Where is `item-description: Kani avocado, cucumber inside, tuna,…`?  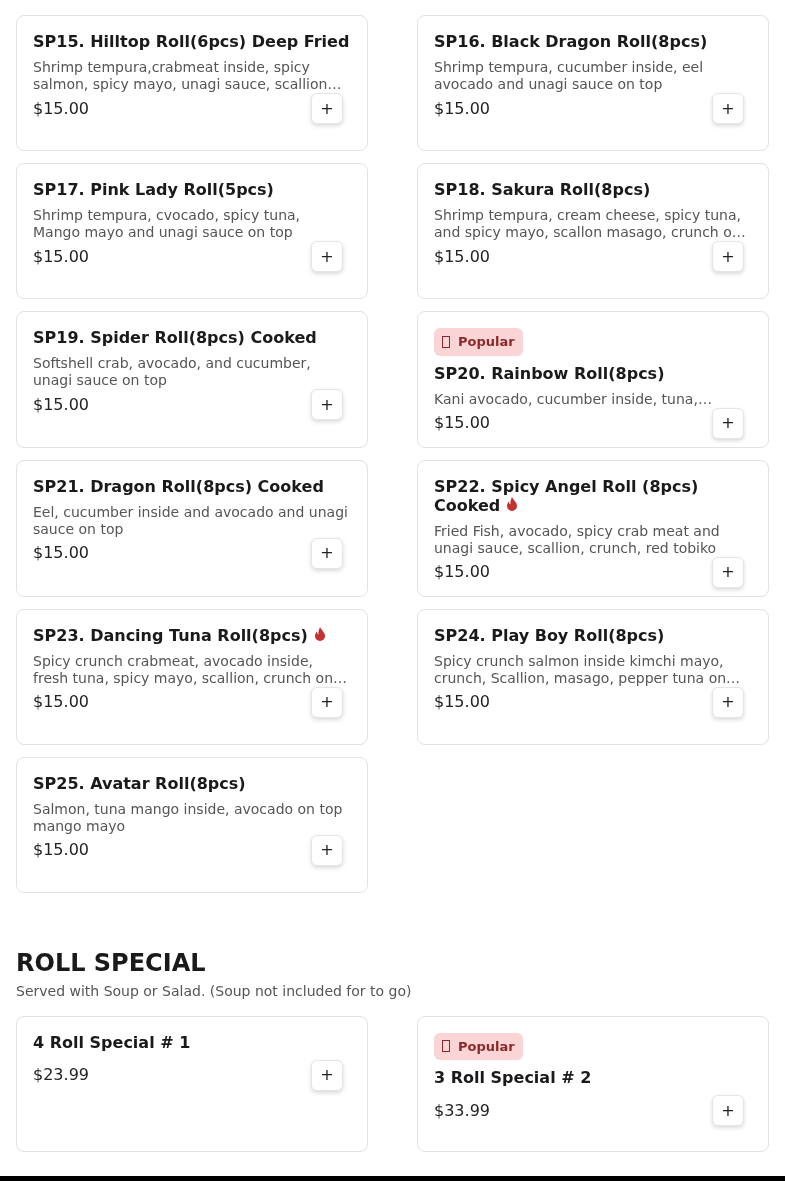
item-description: Kani avocado, cucumber inside, tuna,… is located at coordinates (573, 399).